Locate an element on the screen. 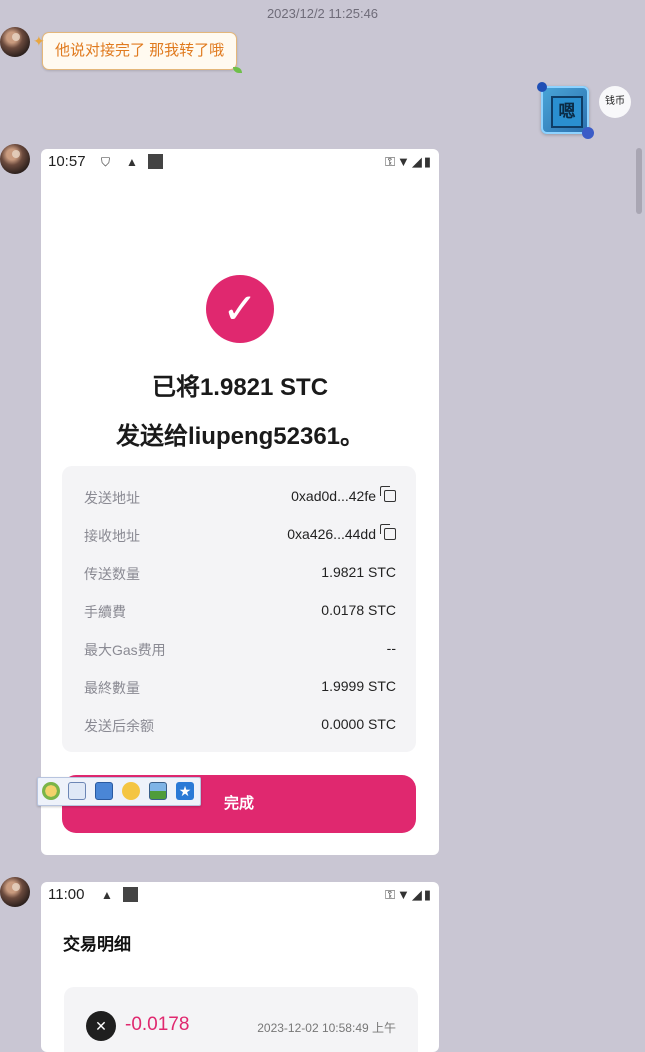 The width and height of the screenshot is (645, 1052). star-icon: ★ is located at coordinates (185, 791).